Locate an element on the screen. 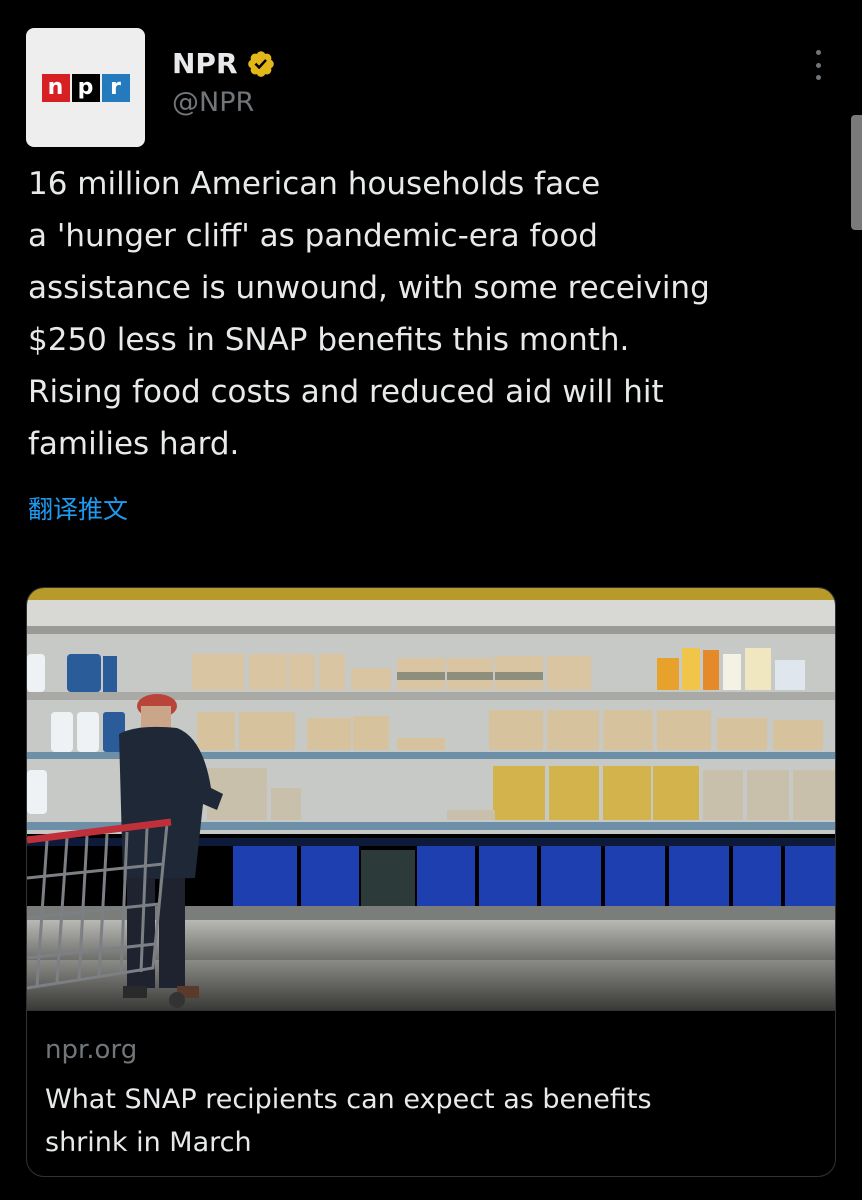 Image resolution: width=862 pixels, height=1200 pixels. translate-tweet-link: 翻译推文 is located at coordinates (78, 508).